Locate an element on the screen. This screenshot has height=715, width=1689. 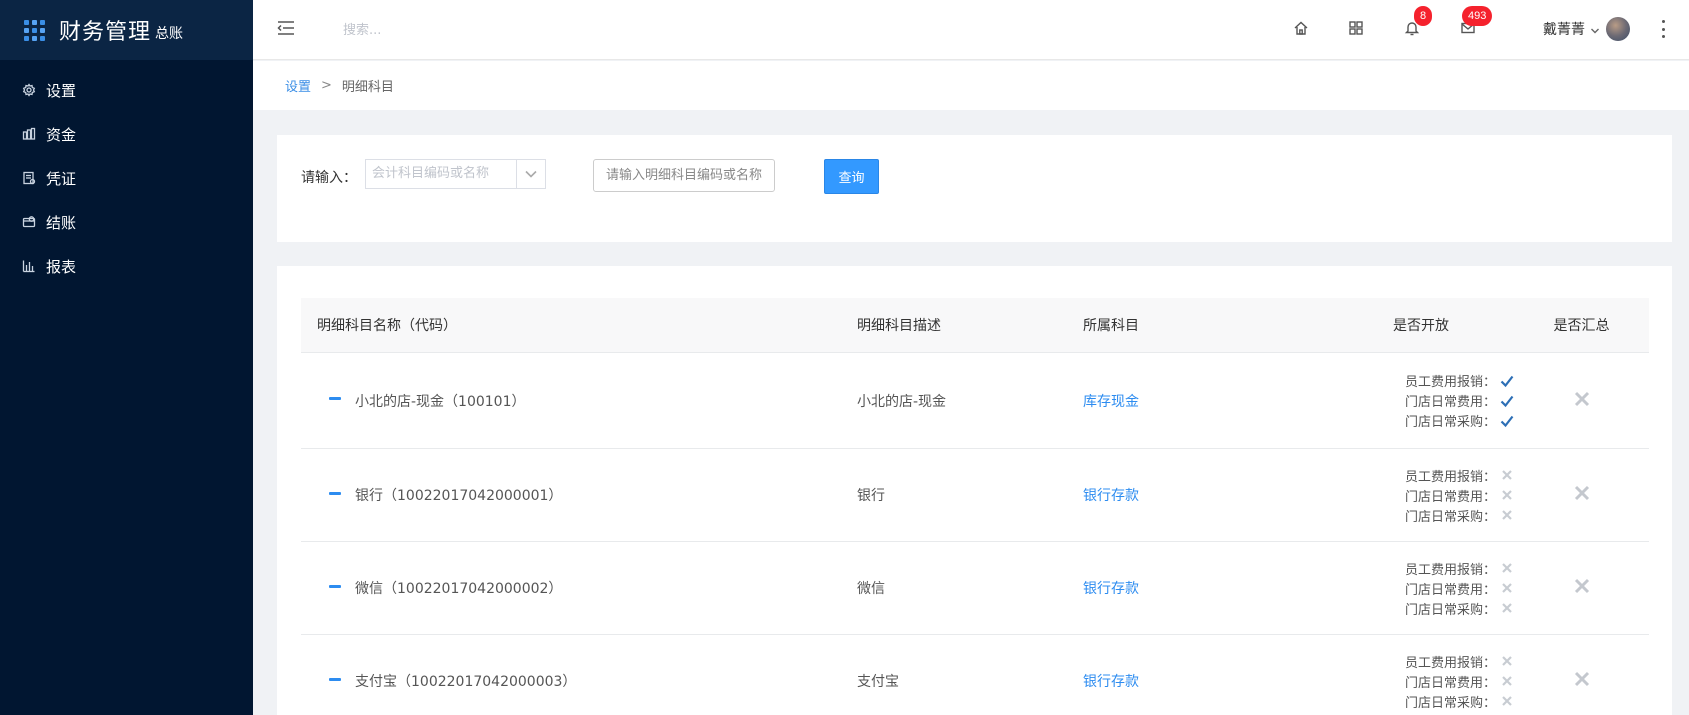
column-header-desc: 明细科目描述 is located at coordinates (899, 326).